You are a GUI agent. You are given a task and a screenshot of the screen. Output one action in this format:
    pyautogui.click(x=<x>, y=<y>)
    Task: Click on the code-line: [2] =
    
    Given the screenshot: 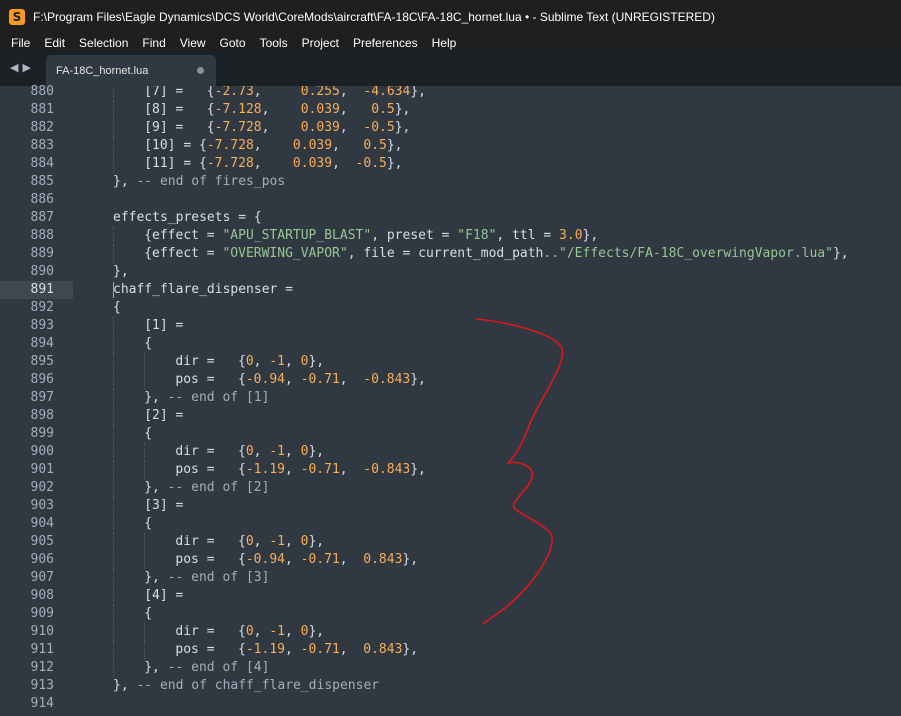 What is the action you would take?
    pyautogui.click(x=167, y=416)
    